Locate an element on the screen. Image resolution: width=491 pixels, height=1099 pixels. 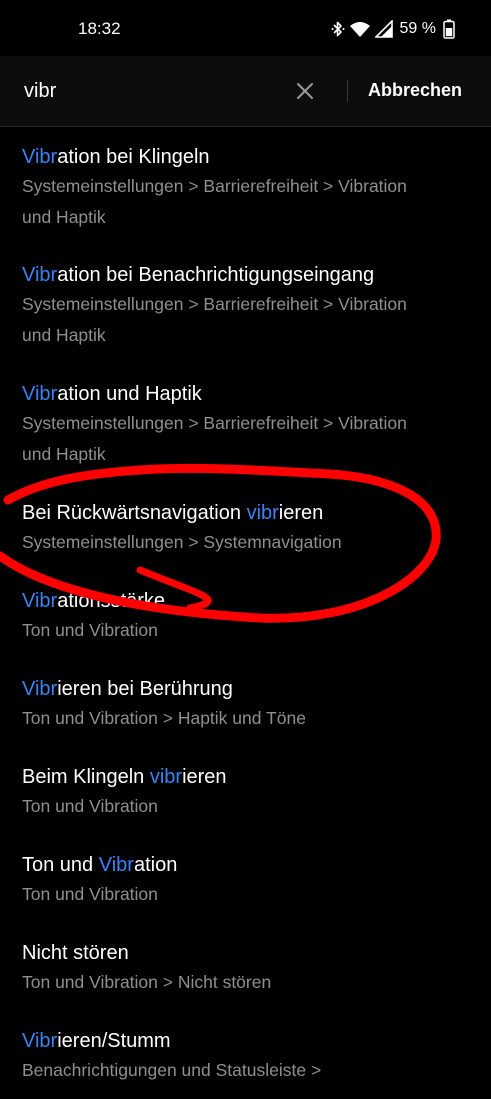
result-title-text: Ton und is located at coordinates (60, 865).